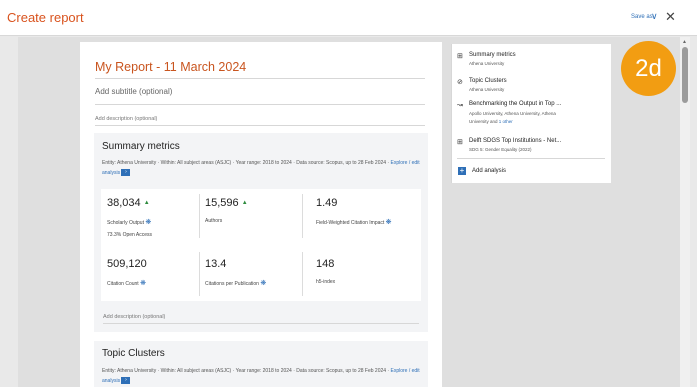  I want to click on scholarly-output-value: 38,034 ▲, so click(128, 203).